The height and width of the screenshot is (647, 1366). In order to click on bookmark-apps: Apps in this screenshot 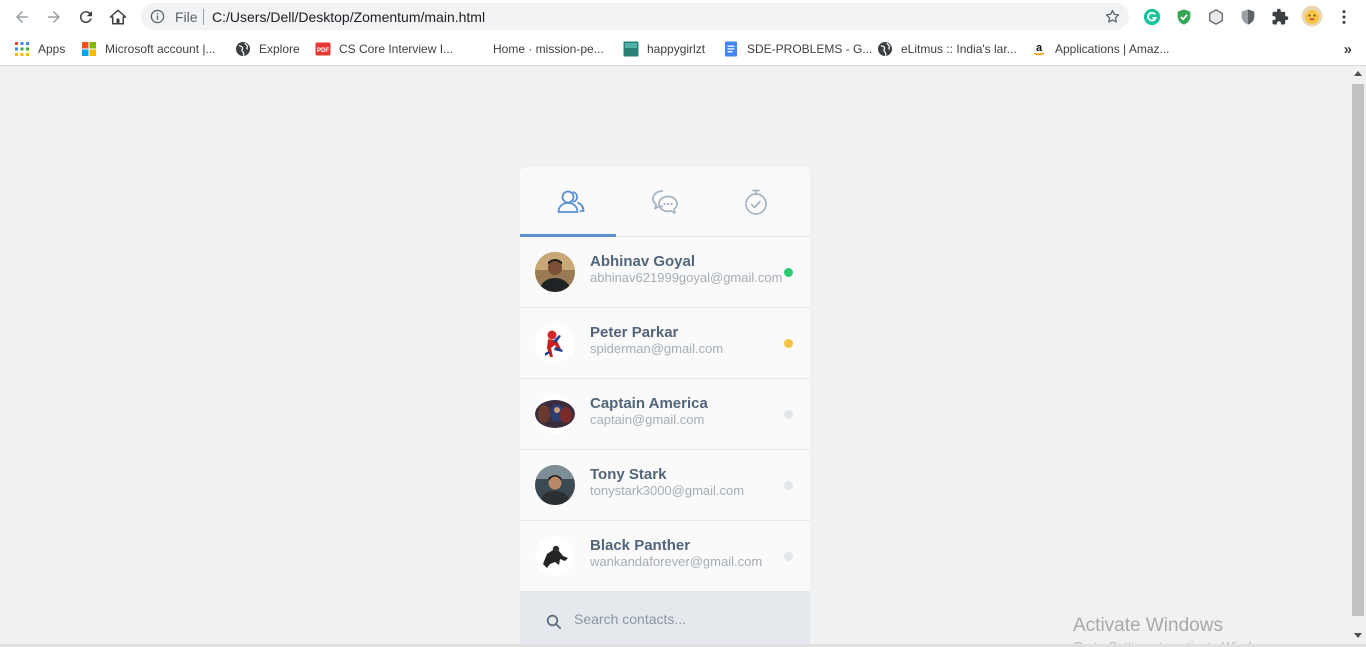, I will do `click(39, 49)`.